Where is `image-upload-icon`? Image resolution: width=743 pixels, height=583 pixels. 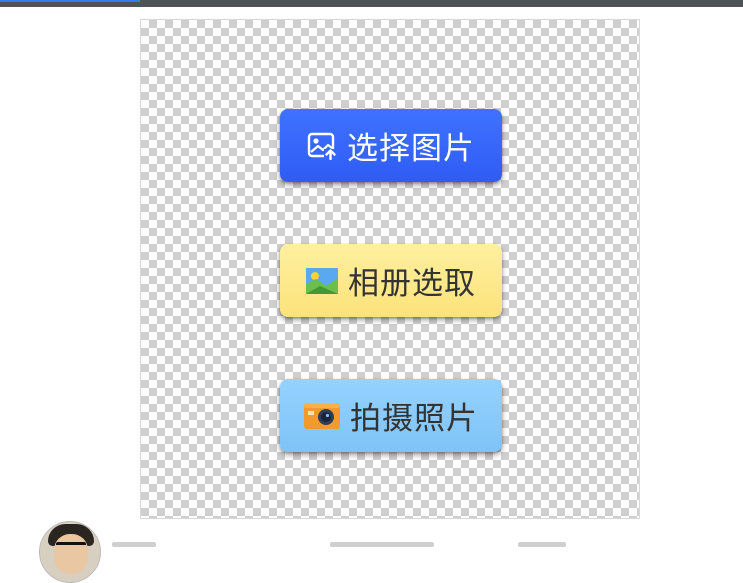
image-upload-icon is located at coordinates (322, 146).